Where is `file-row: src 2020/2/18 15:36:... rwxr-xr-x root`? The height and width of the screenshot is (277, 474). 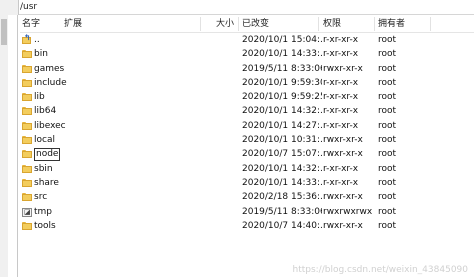
file-row: src 2020/2/18 15:36:... rwxr-xr-x root is located at coordinates (247, 197).